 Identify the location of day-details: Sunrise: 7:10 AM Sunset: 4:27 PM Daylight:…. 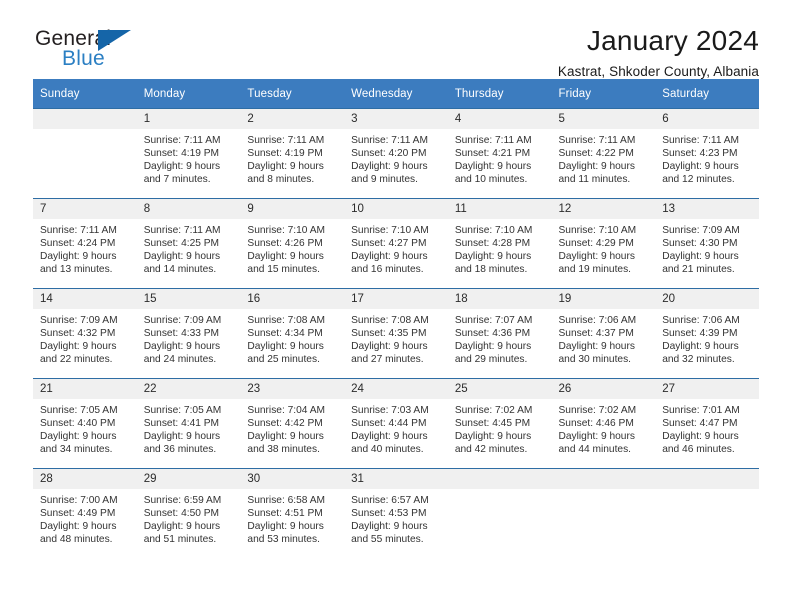
(396, 247).